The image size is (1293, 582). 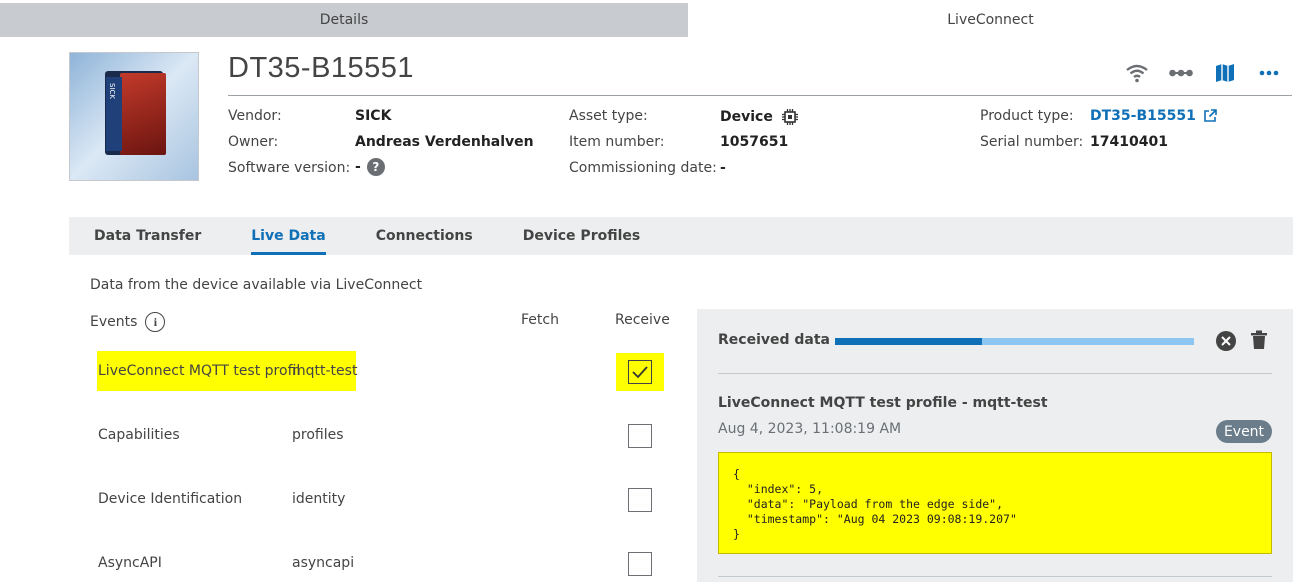 I want to click on event-topic: mqtt-test, so click(x=325, y=371).